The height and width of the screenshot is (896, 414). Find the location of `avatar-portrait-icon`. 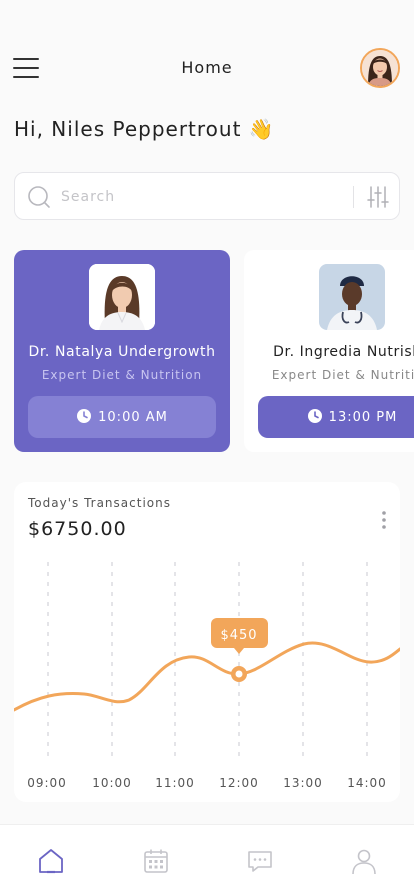

avatar-portrait-icon is located at coordinates (380, 68).